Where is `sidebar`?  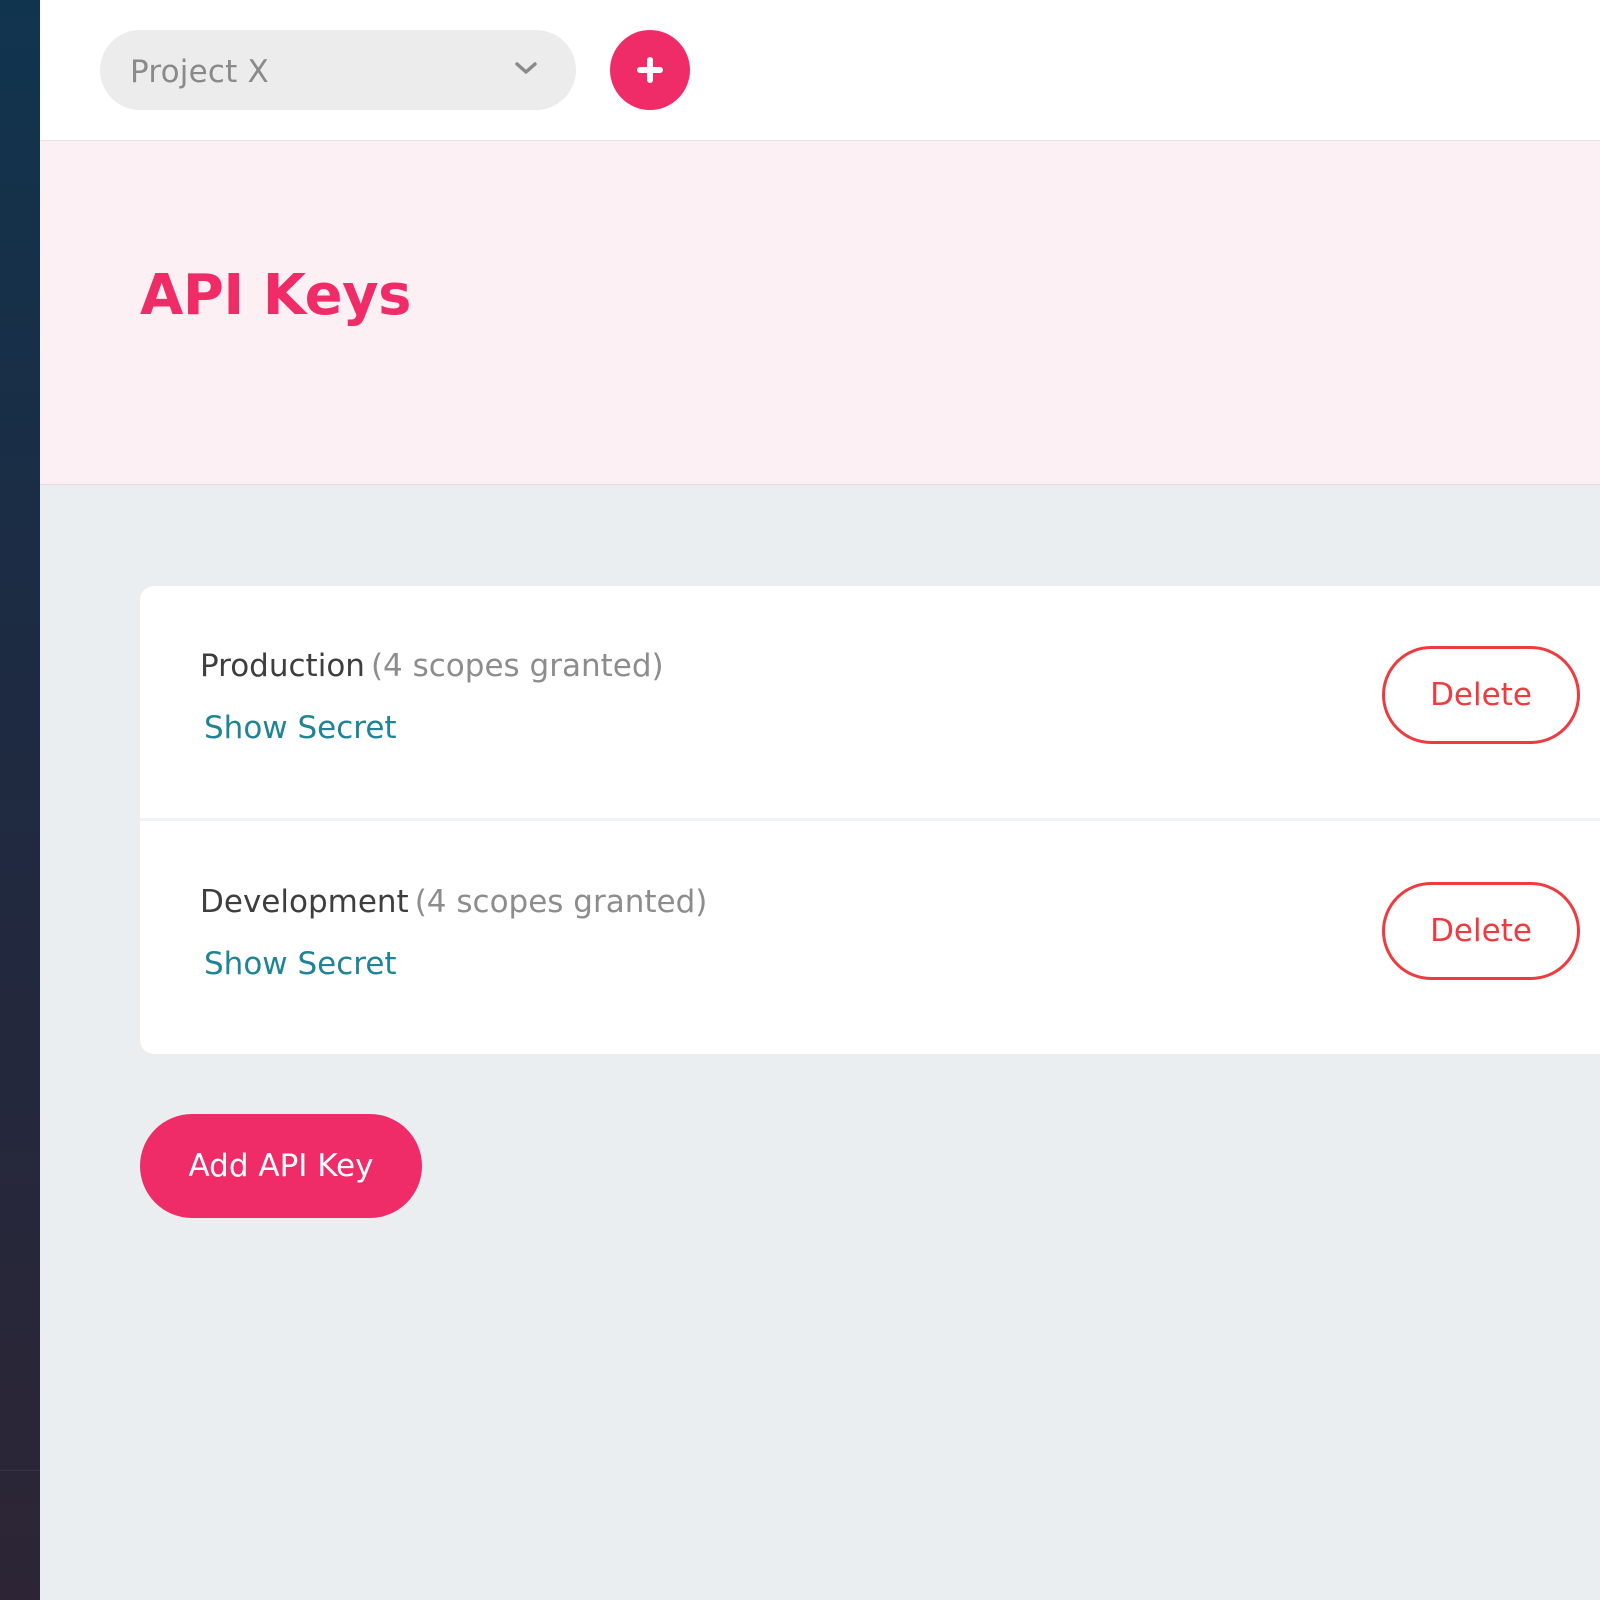 sidebar is located at coordinates (20, 800).